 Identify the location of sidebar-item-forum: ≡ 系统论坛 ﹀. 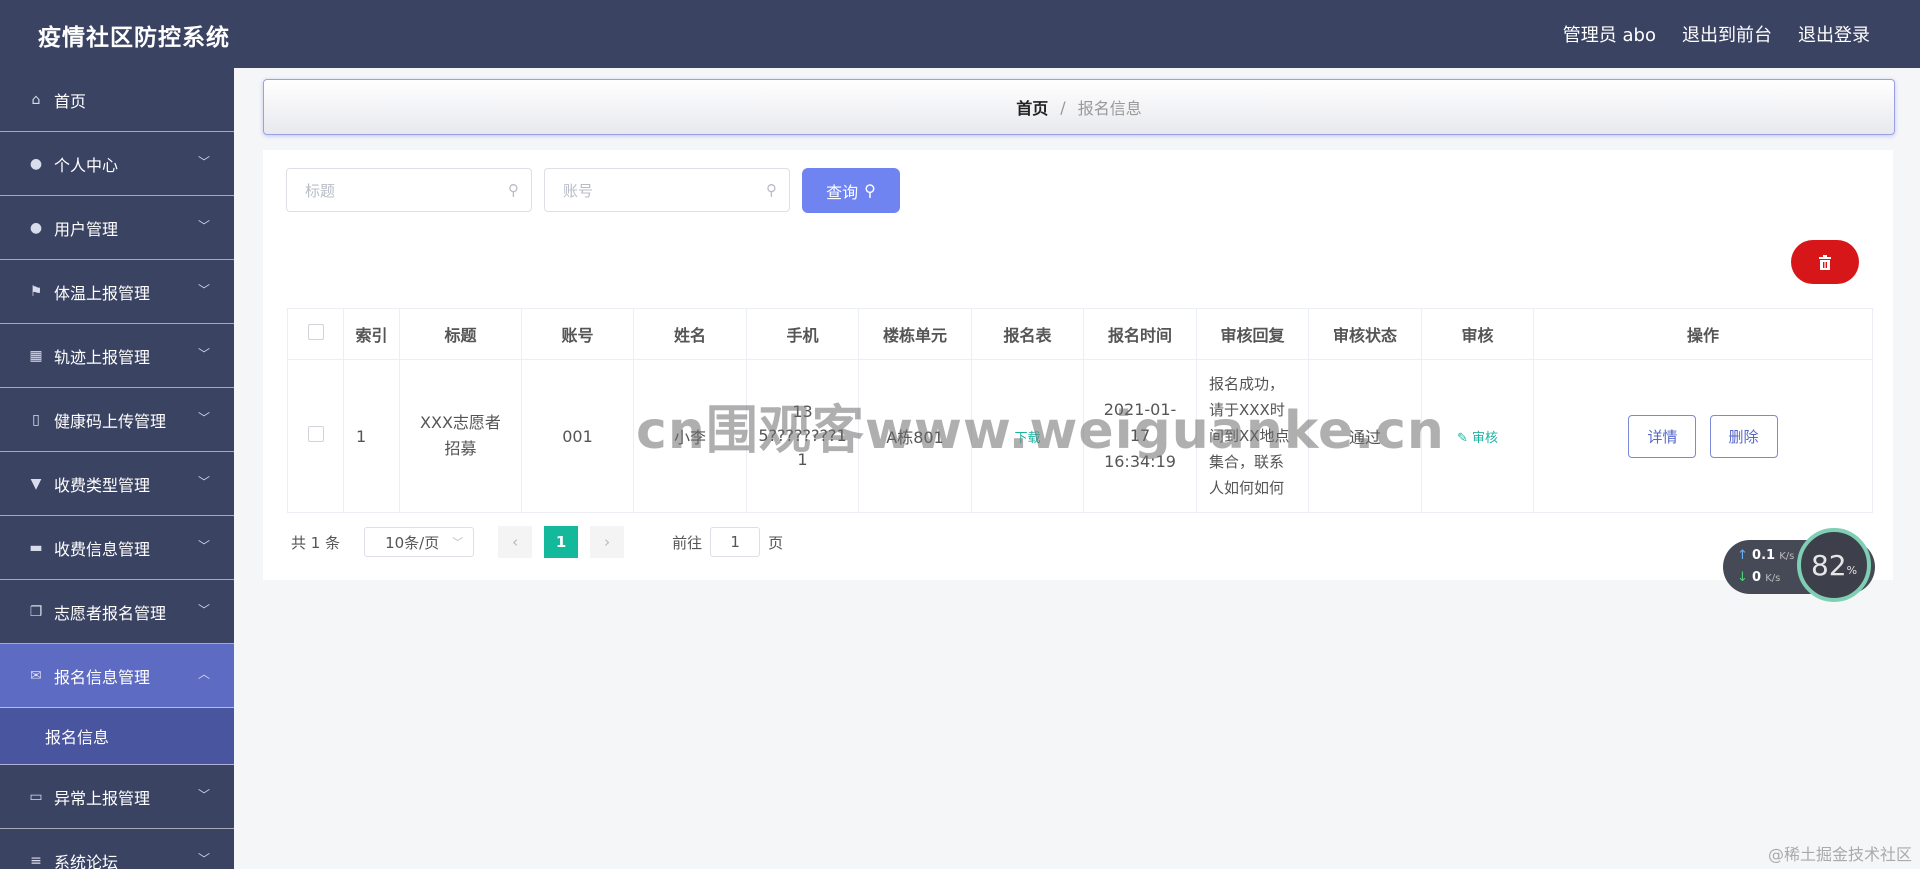
(117, 849).